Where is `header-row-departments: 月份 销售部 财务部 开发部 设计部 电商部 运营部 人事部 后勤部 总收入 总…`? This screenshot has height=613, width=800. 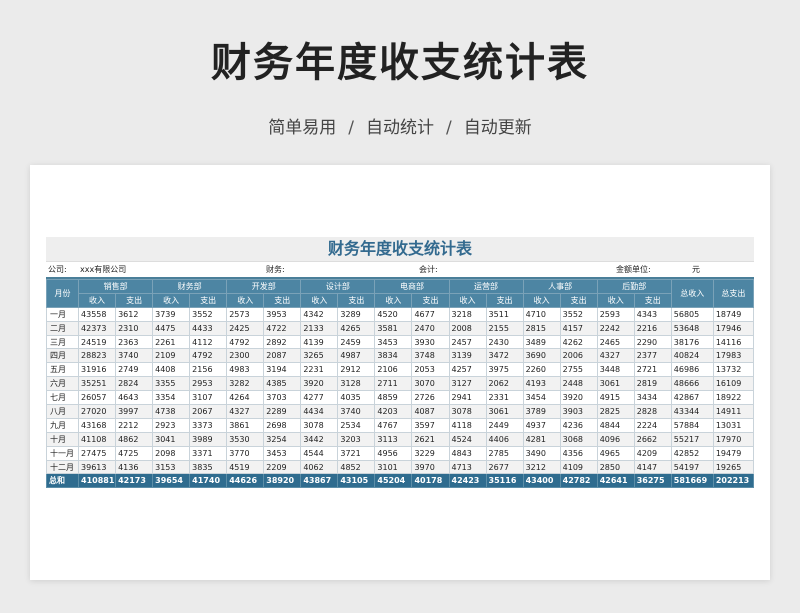
header-row-departments: 月份 销售部 财务部 开发部 设计部 电商部 运营部 人事部 后勤部 总收入 总… is located at coordinates (400, 293).